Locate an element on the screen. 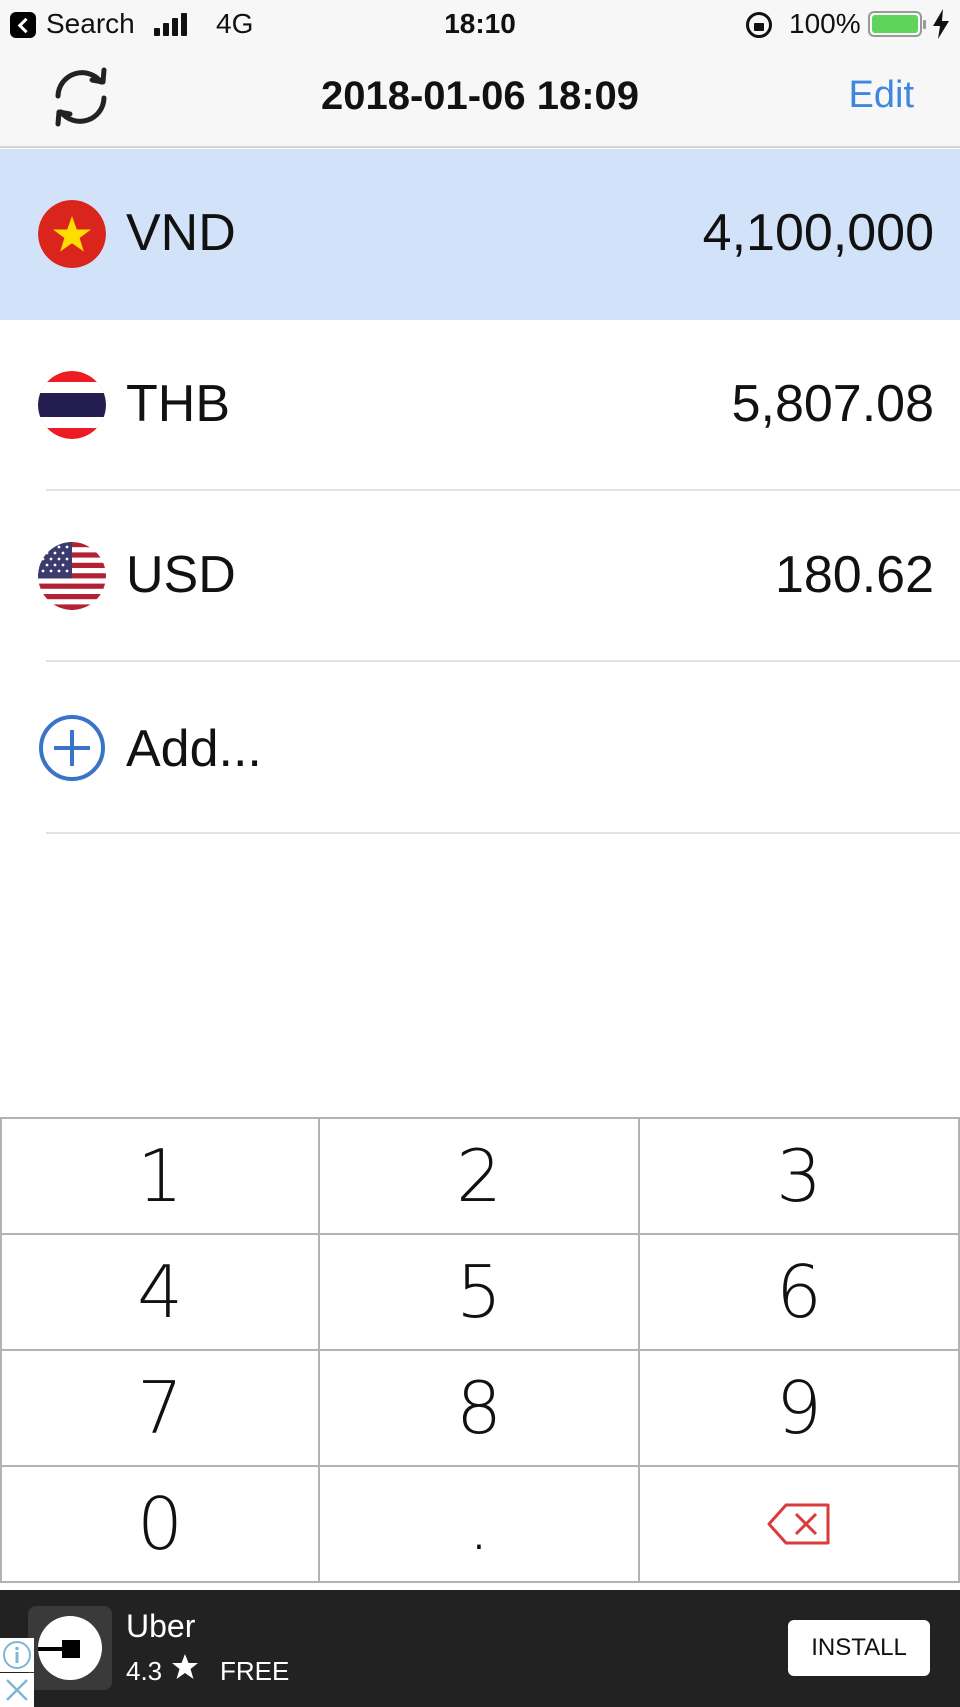 The width and height of the screenshot is (960, 1707). battery-percent: 100% is located at coordinates (825, 23).